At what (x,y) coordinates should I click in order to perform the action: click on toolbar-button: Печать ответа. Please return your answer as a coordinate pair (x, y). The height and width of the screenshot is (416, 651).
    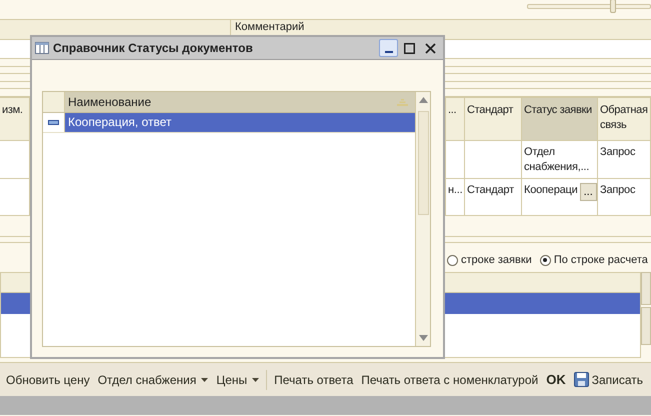
    Looking at the image, I should click on (314, 379).